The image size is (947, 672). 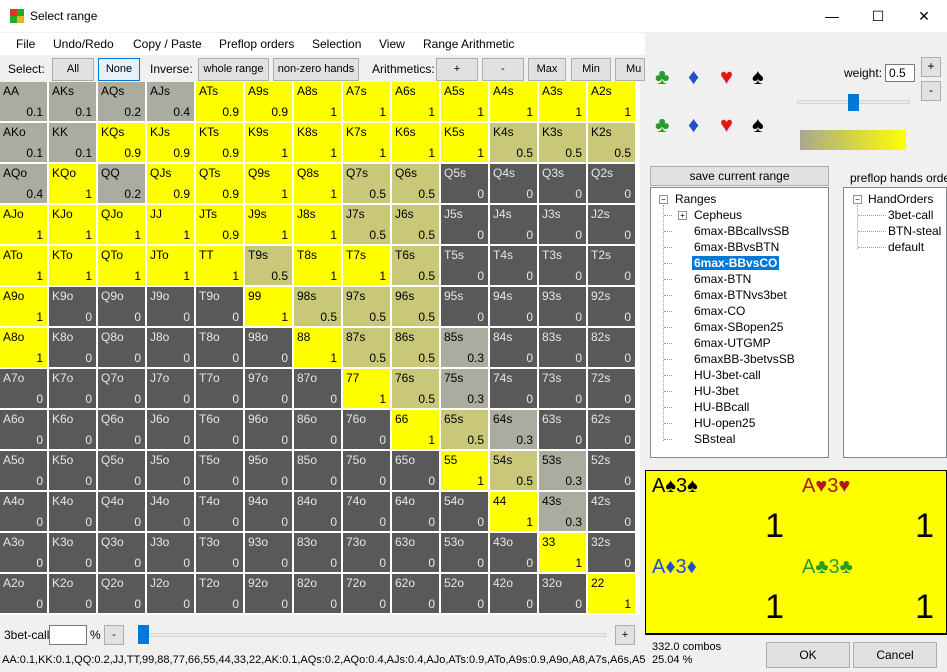 I want to click on percent-slider-track, so click(x=372, y=635).